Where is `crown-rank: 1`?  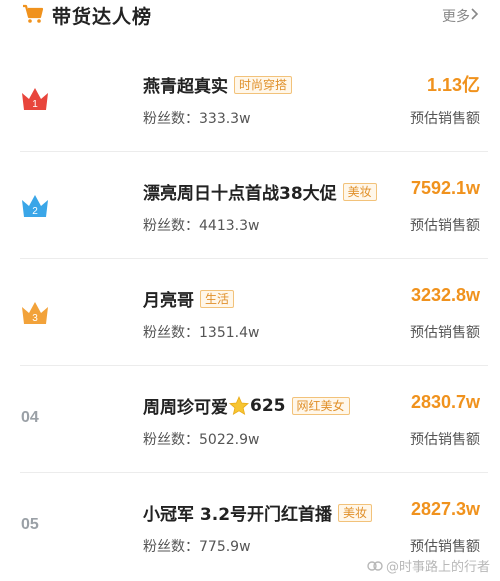
crown-rank: 1 is located at coordinates (35, 104).